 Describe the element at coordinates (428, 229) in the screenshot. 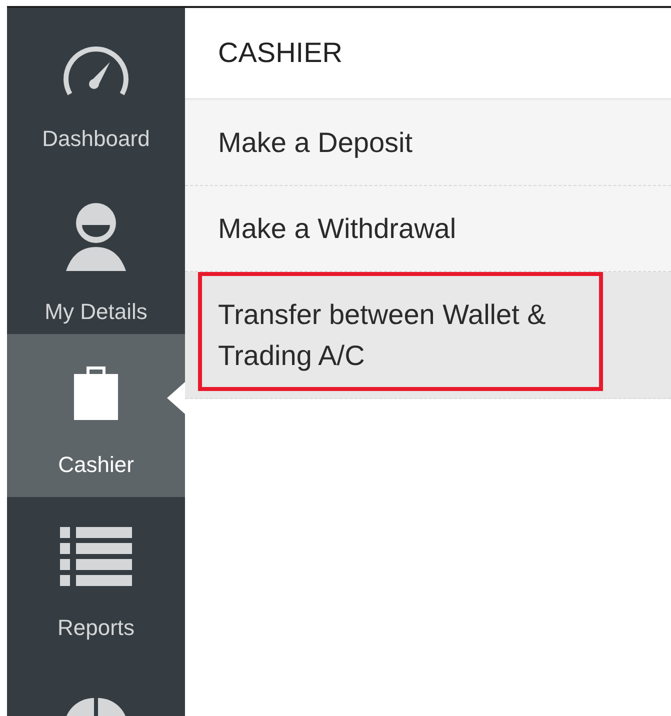

I see `menu-item: Make a Withdrawal` at that location.